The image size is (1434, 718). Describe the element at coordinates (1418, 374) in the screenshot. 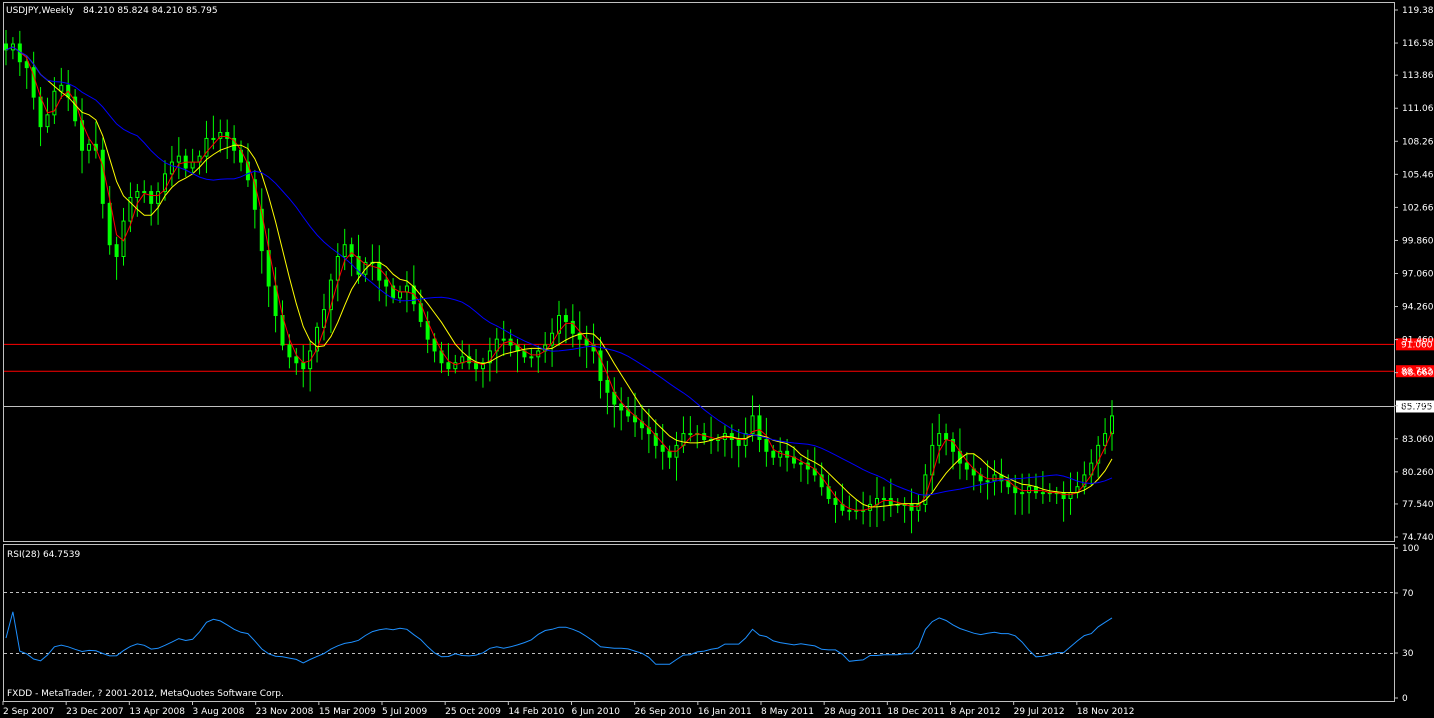

I see `price-tick-label: 88.660` at that location.